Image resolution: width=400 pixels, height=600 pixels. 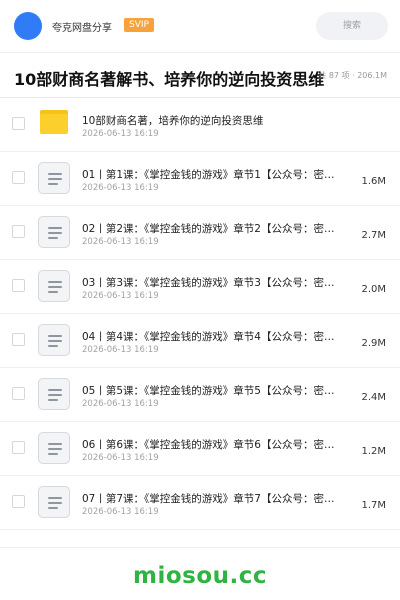 What do you see at coordinates (139, 25) in the screenshot?
I see `svip-badge: SVIP` at bounding box center [139, 25].